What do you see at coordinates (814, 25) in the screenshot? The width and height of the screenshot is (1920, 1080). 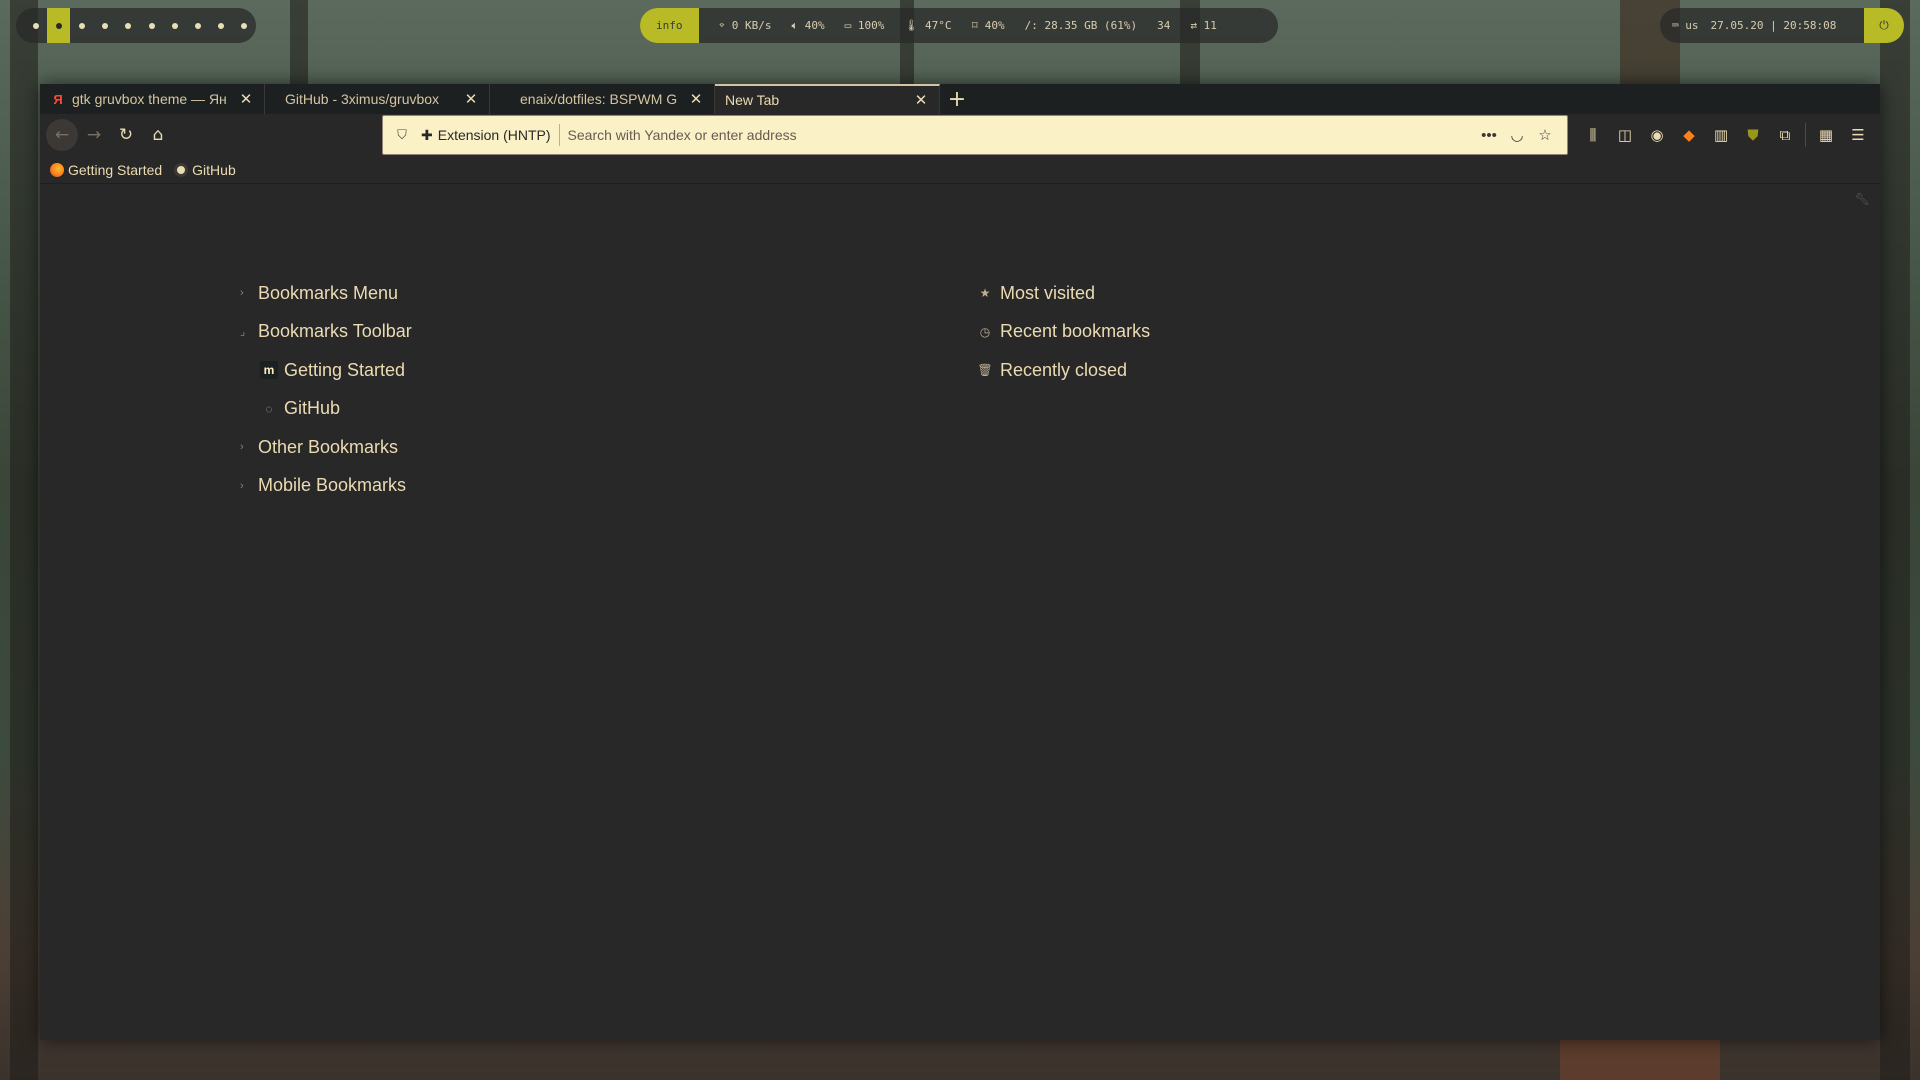 I see `volume-value: 40%` at bounding box center [814, 25].